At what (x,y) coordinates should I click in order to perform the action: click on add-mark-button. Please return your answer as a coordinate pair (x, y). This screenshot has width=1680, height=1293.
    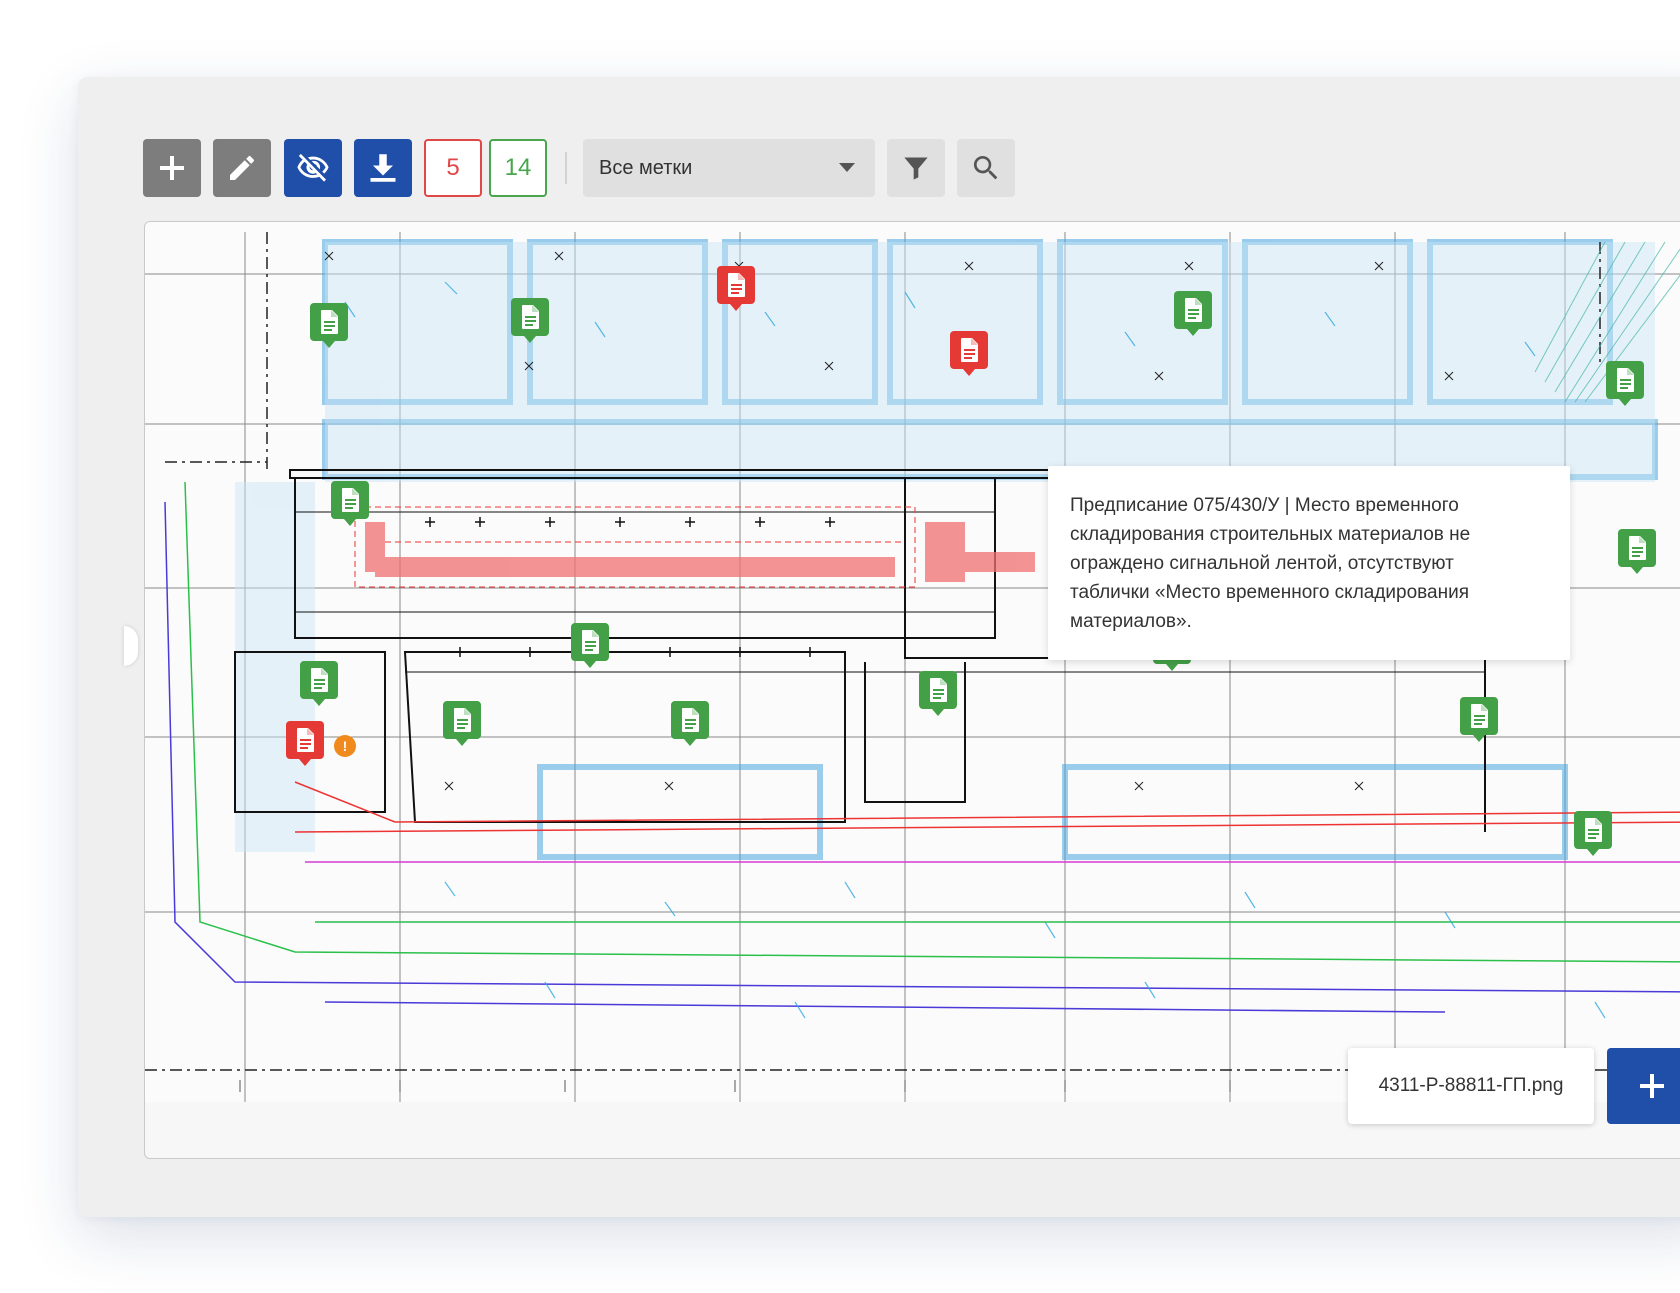
    Looking at the image, I should click on (1643, 1086).